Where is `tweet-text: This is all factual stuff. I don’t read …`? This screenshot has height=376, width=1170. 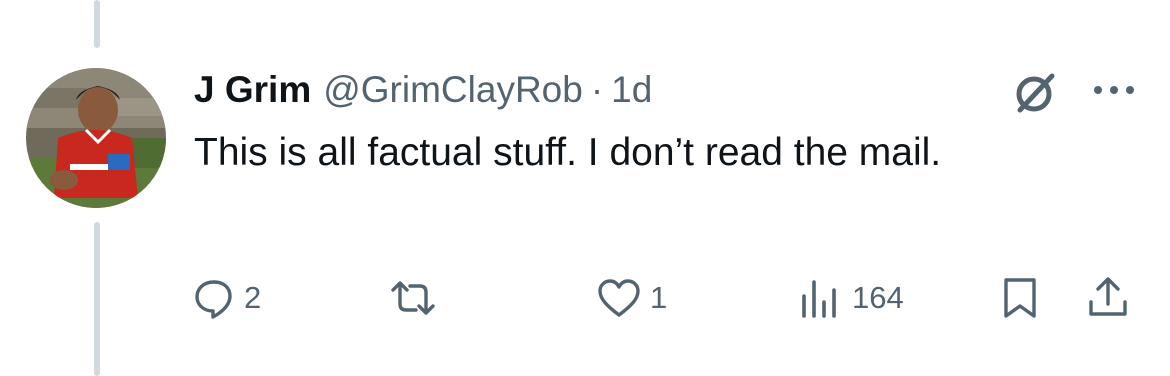
tweet-text: This is all factual stuff. I don’t read … is located at coordinates (568, 152).